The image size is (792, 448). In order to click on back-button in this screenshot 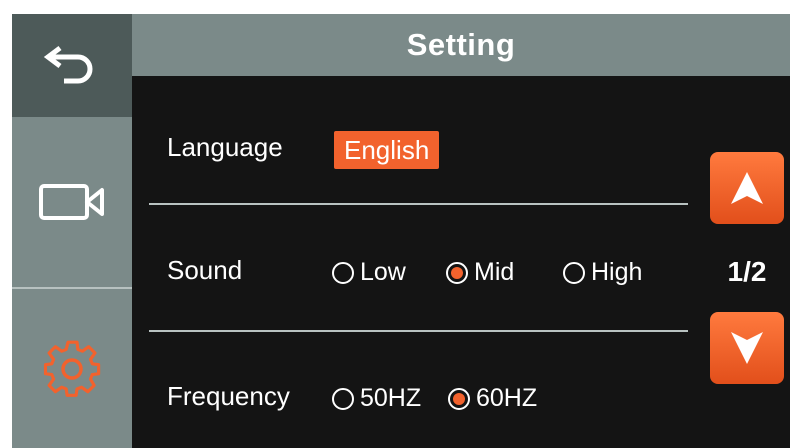, I will do `click(72, 65)`.